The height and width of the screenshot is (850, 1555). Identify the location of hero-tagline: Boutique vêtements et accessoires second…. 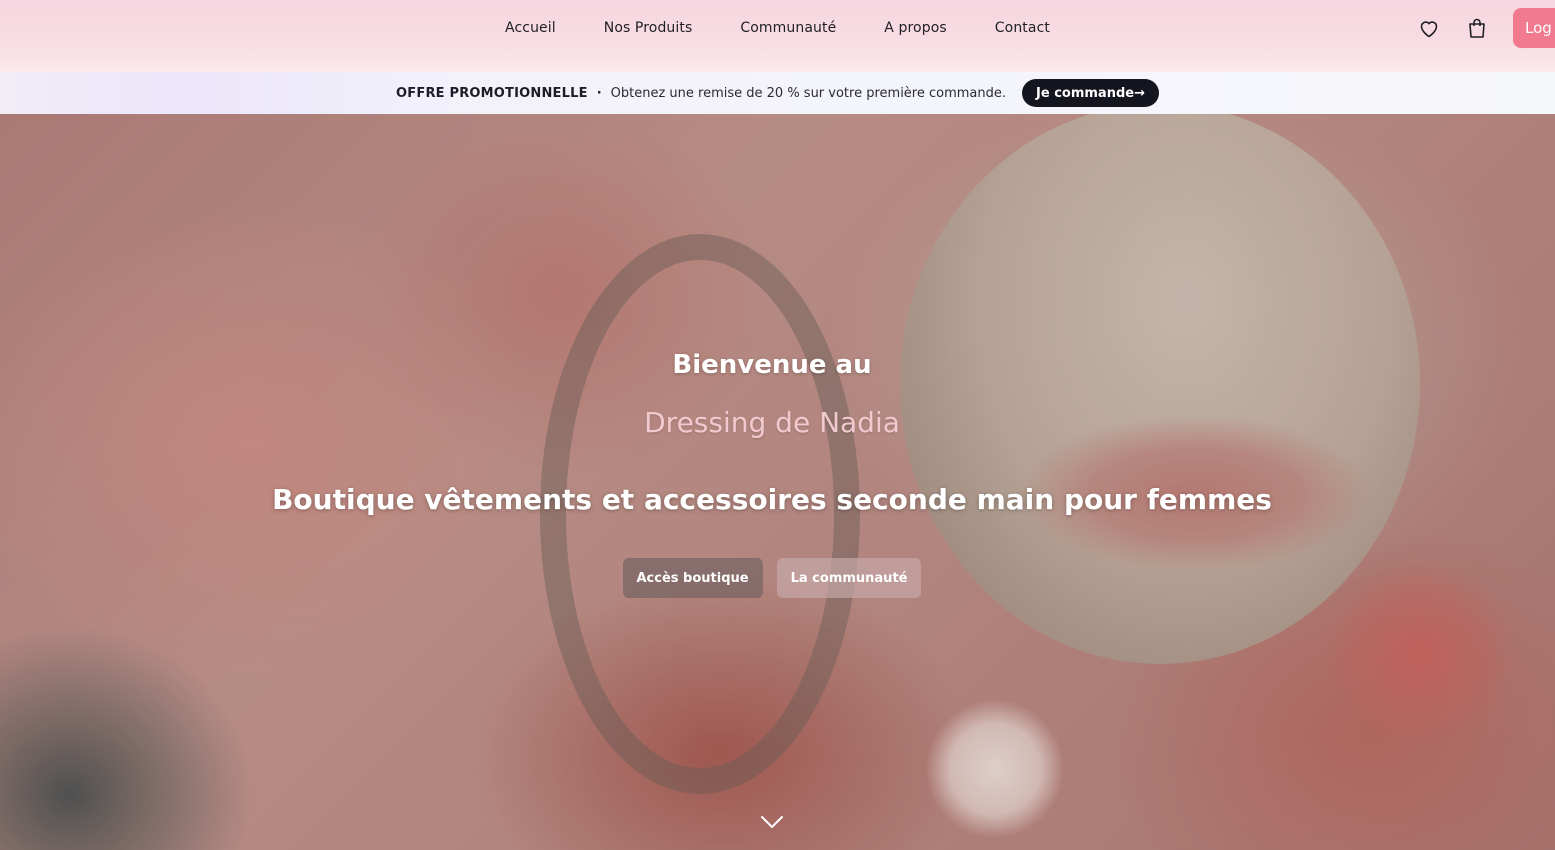
(772, 499).